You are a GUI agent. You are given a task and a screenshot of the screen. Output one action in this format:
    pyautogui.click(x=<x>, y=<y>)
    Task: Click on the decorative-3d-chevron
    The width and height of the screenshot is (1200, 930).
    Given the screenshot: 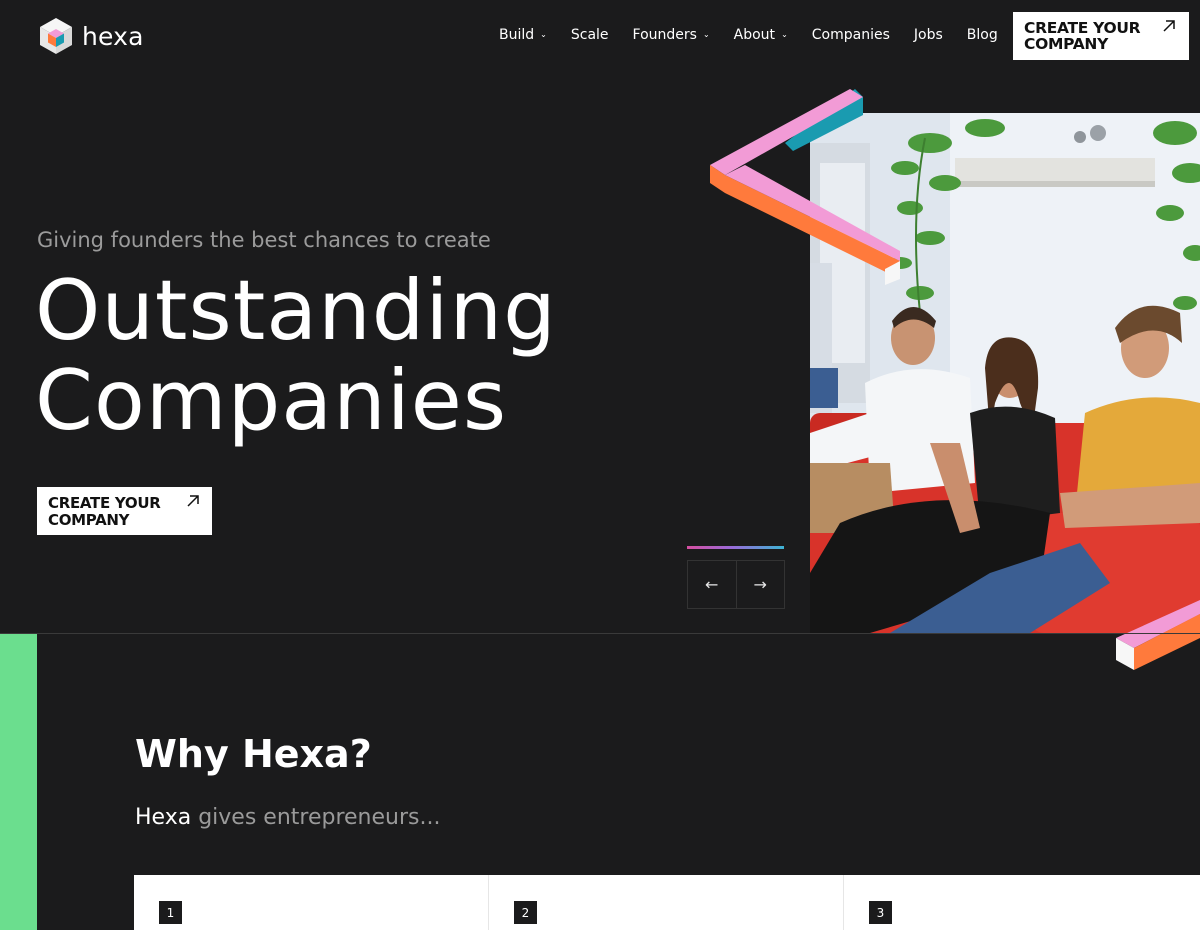 What is the action you would take?
    pyautogui.click(x=805, y=187)
    